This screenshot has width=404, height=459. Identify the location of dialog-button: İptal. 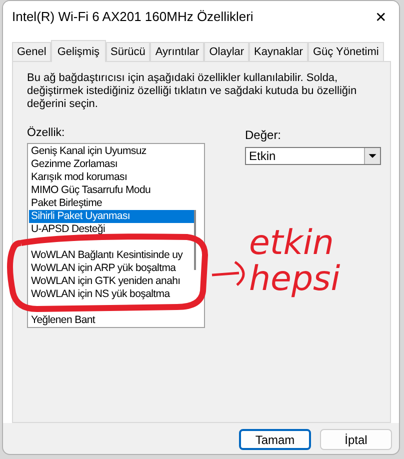
(356, 439).